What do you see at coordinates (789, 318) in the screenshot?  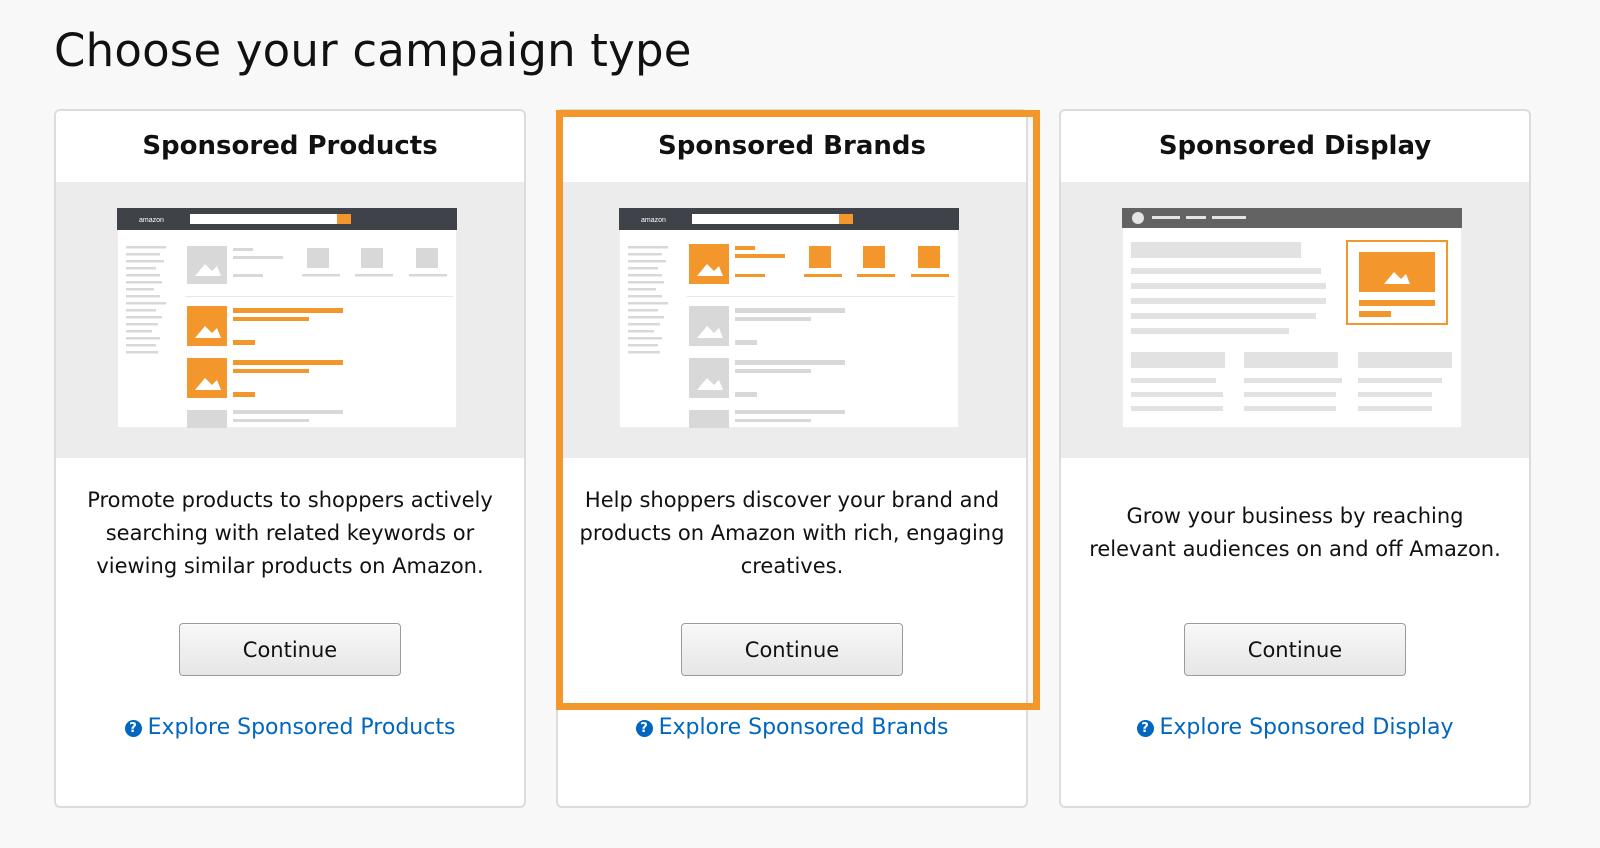 I see `sponsored-brands-illustration: amazon` at bounding box center [789, 318].